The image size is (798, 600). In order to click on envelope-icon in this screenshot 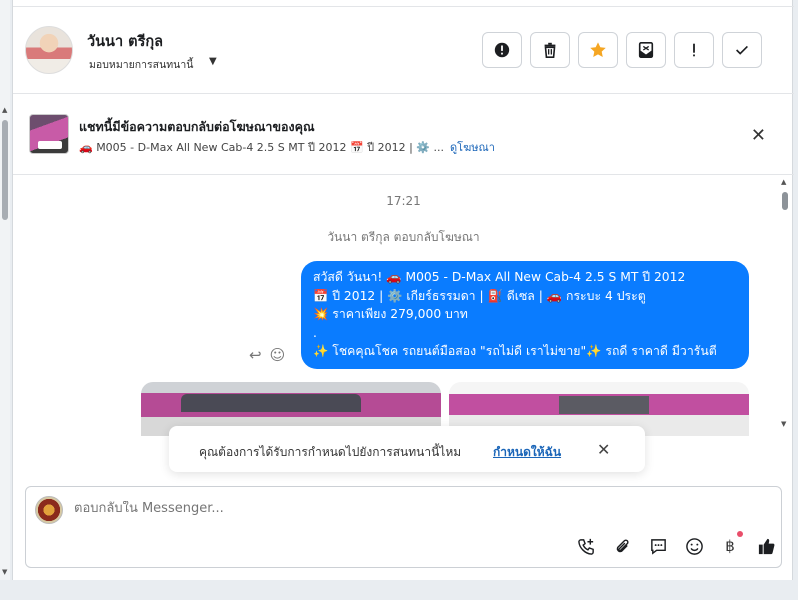, I will do `click(646, 50)`.